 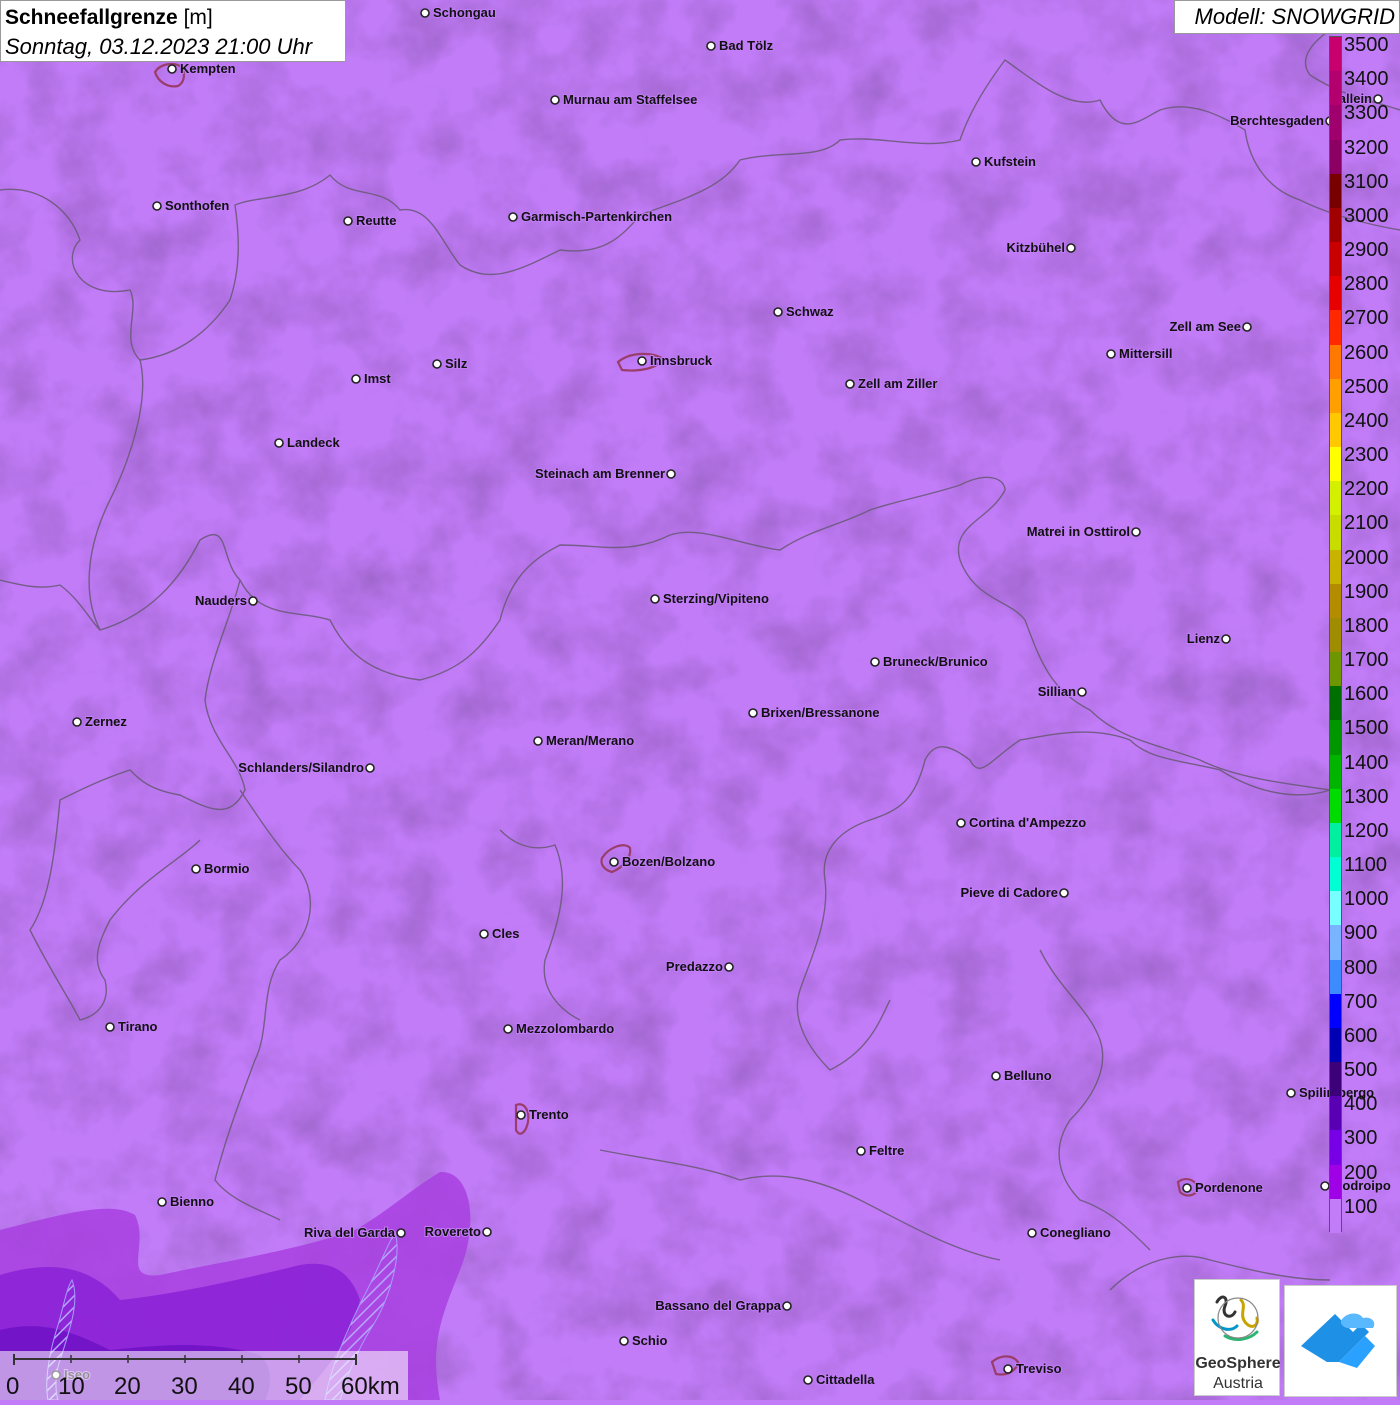 I want to click on city-marker: Murnau am Staffelsee, so click(x=624, y=99).